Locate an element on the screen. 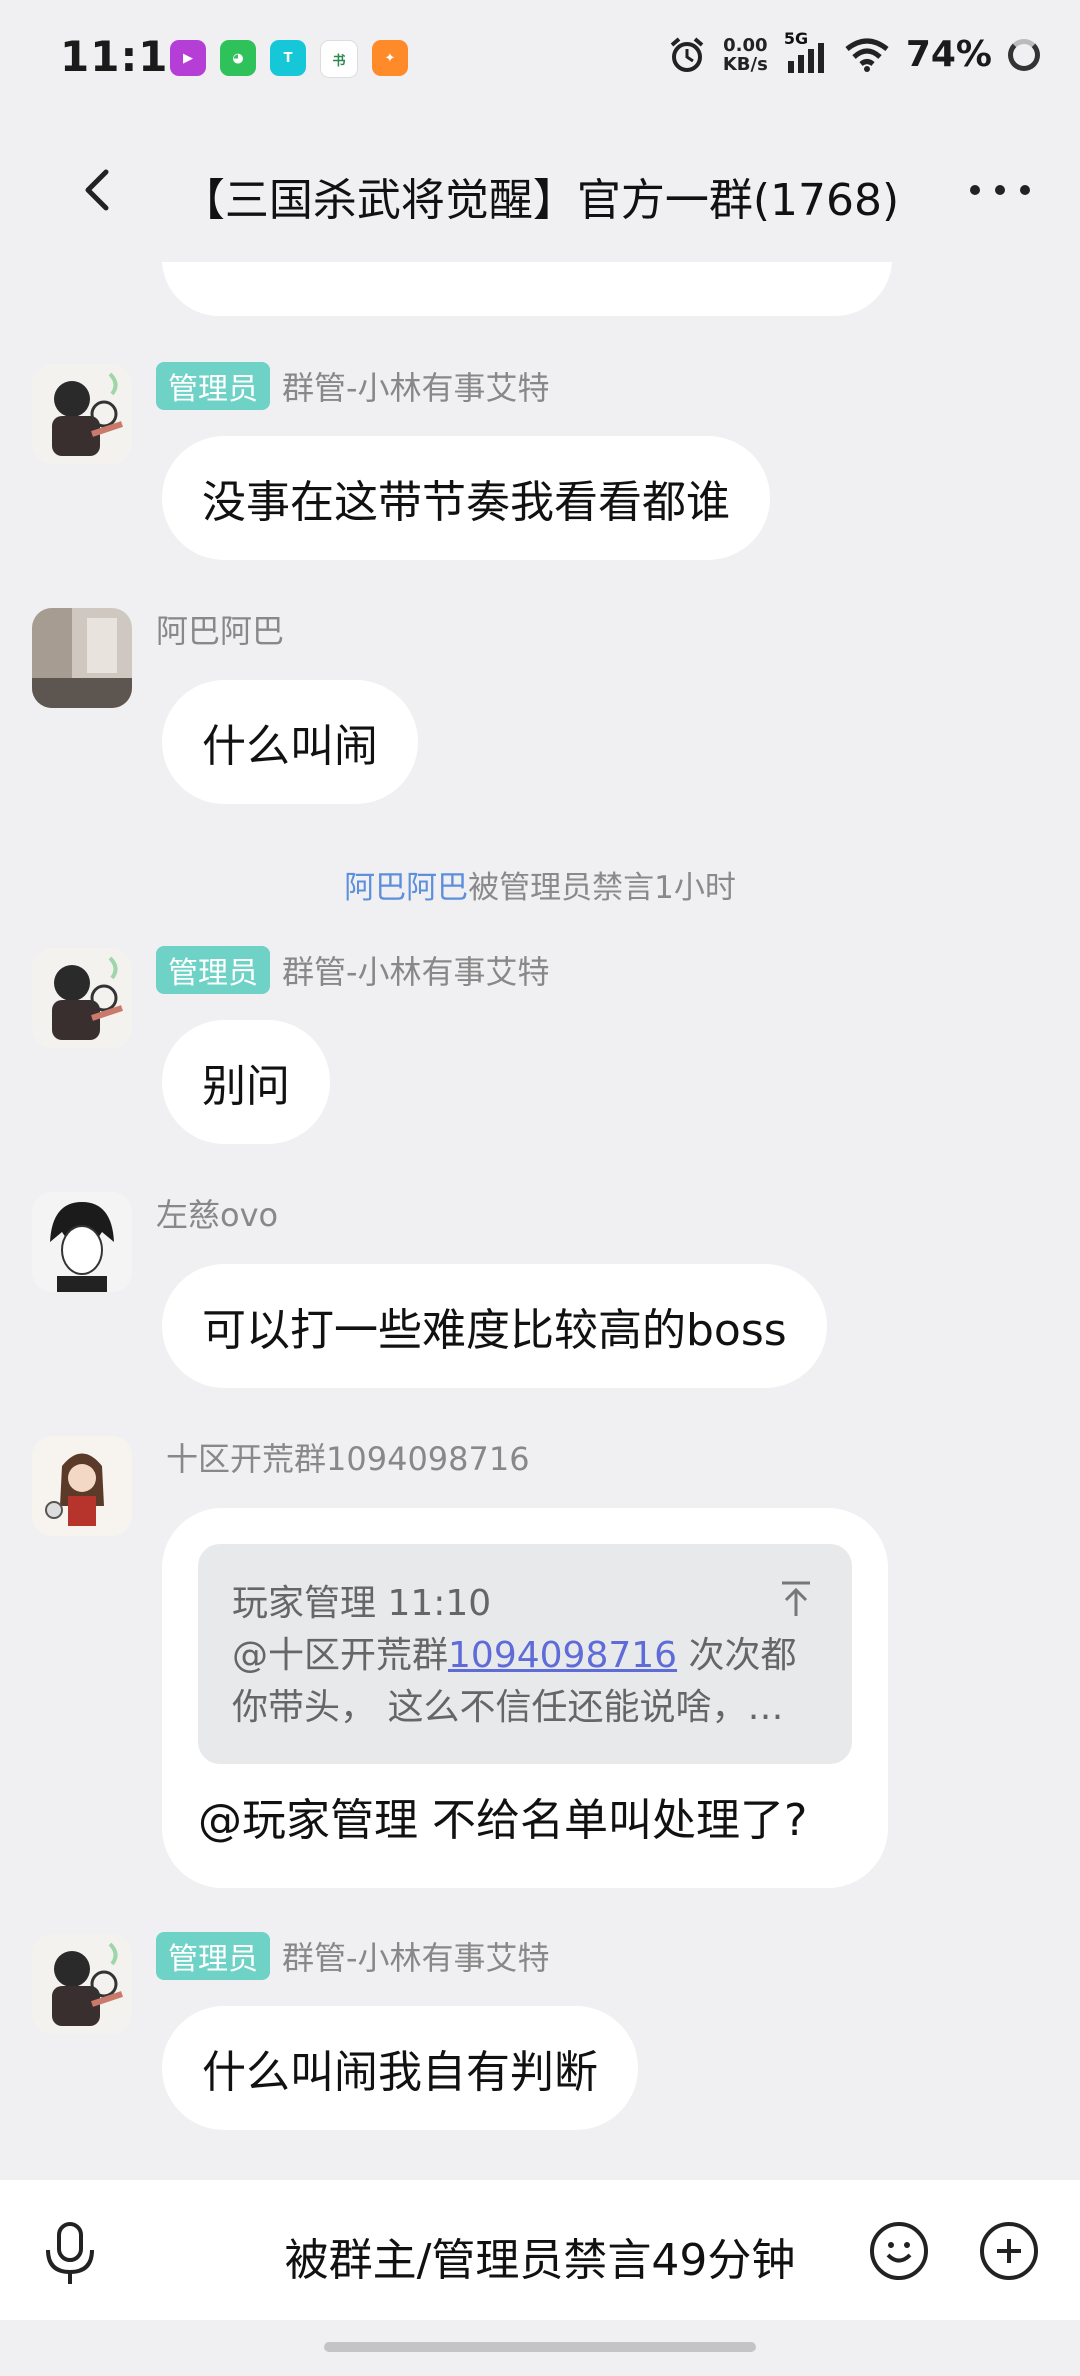  emoji-face-icon is located at coordinates (899, 2252).